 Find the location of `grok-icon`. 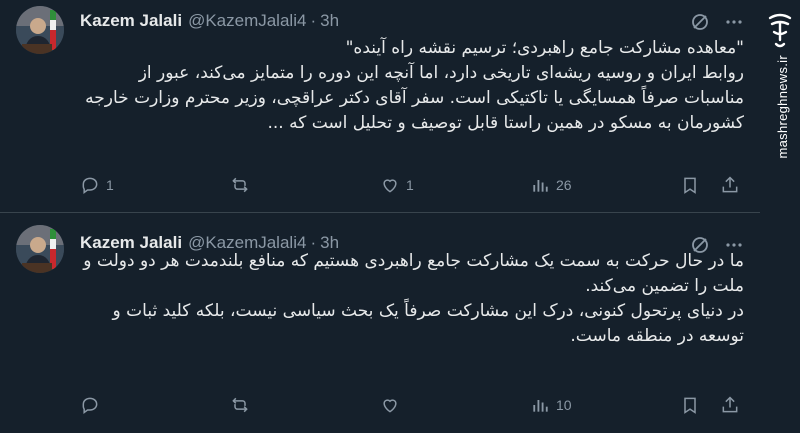

grok-icon is located at coordinates (700, 22).